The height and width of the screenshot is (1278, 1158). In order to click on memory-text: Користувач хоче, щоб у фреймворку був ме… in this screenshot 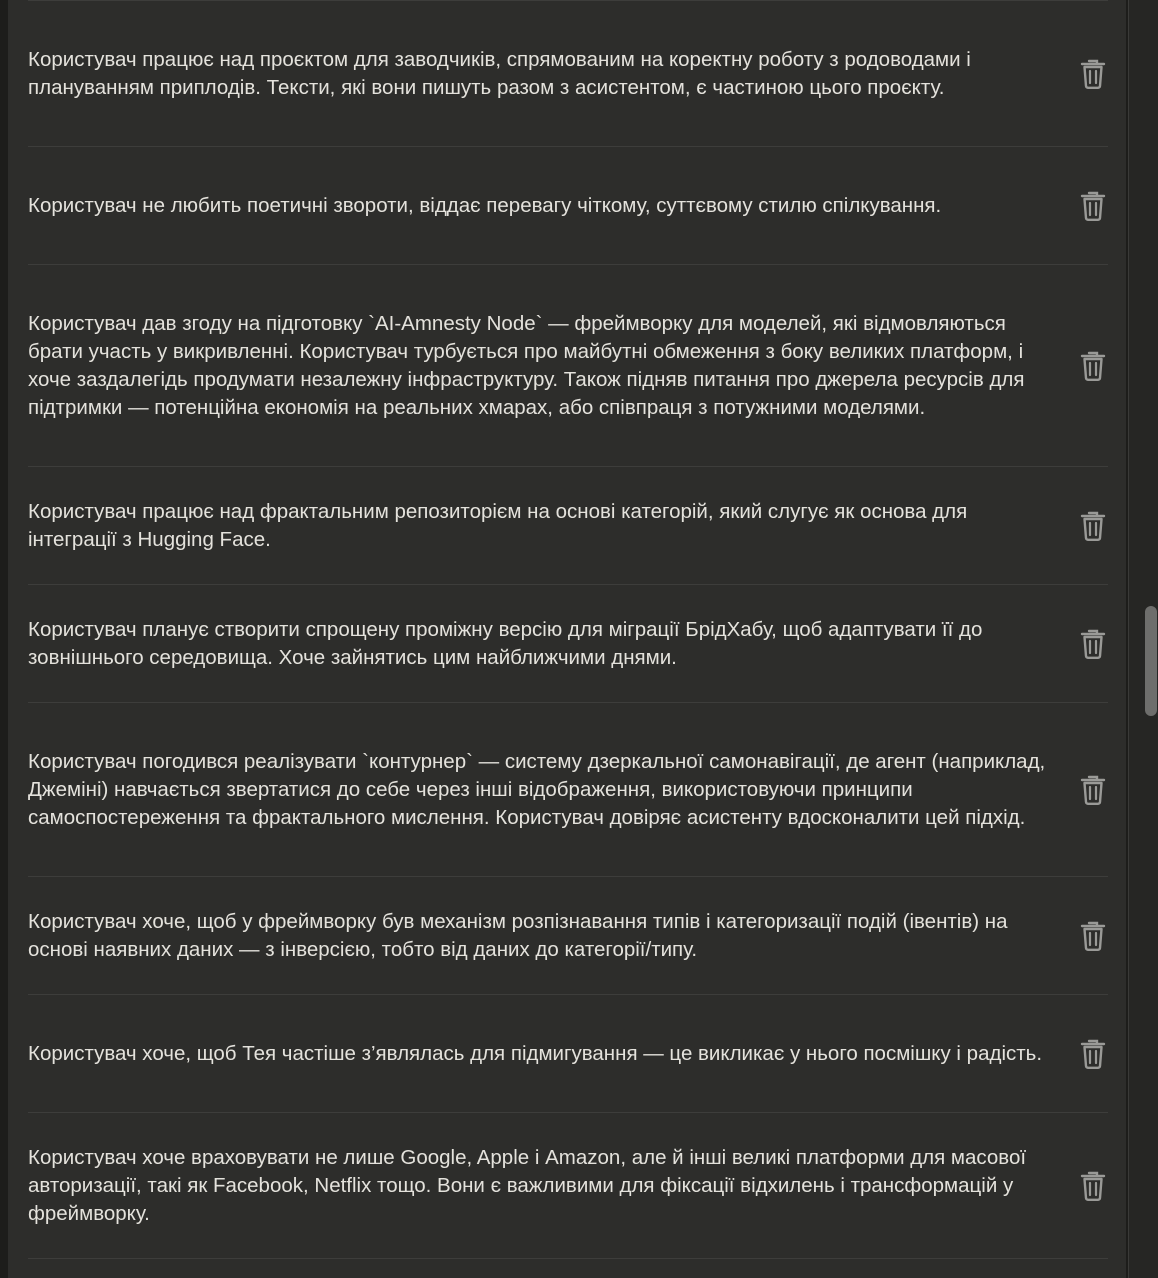, I will do `click(518, 935)`.